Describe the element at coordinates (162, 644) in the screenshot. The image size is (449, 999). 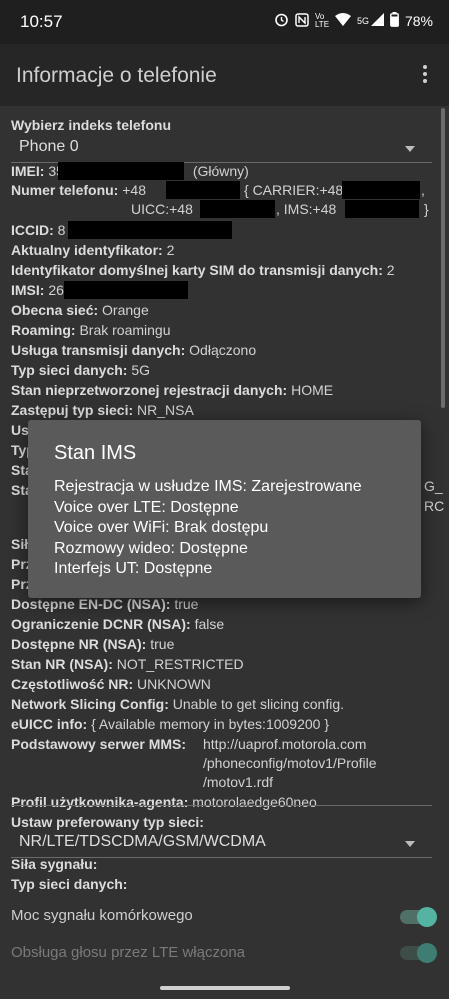
I see `nr-available-value: true` at that location.